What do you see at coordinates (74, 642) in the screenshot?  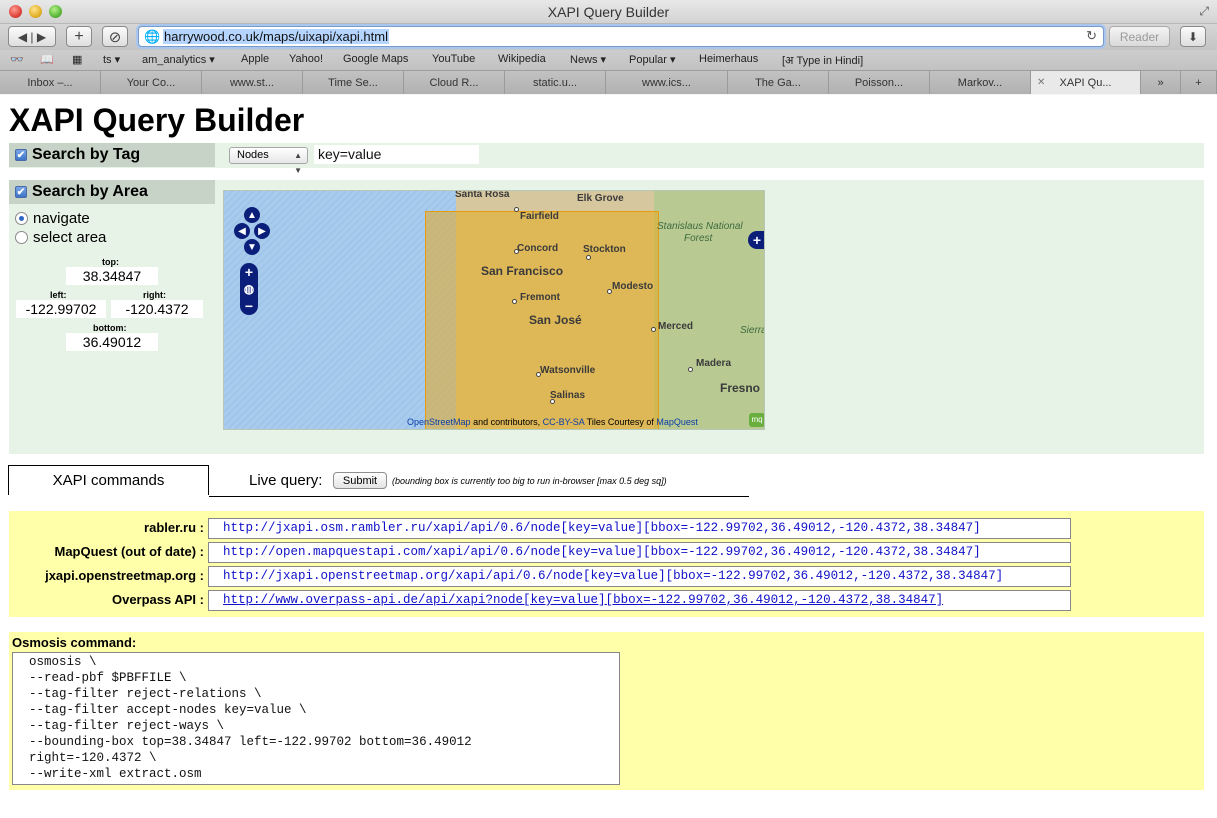 I see `osmosis-title: Osmosis command:` at bounding box center [74, 642].